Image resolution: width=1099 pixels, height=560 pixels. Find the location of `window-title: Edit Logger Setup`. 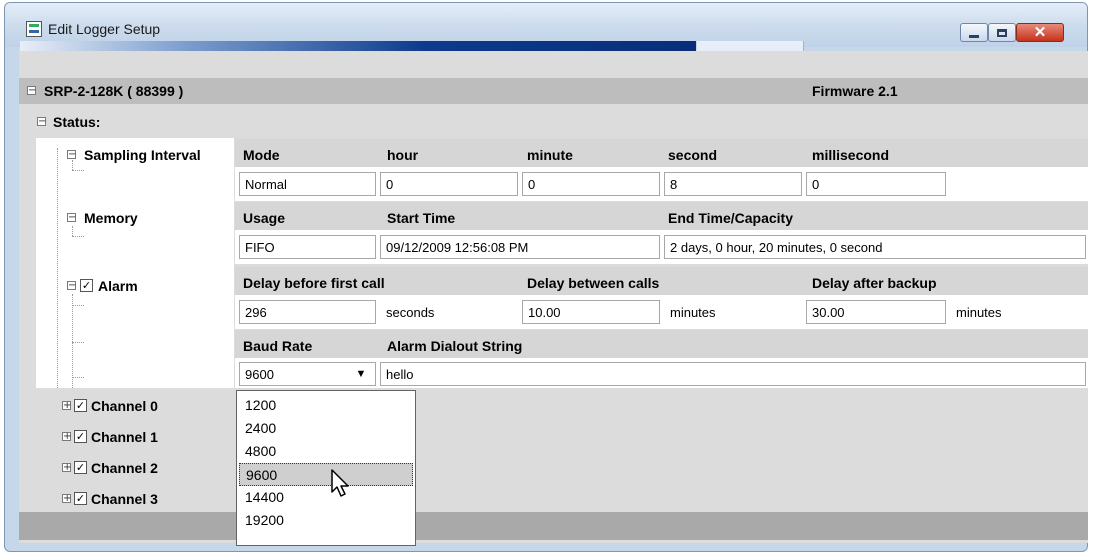

window-title: Edit Logger Setup is located at coordinates (104, 29).